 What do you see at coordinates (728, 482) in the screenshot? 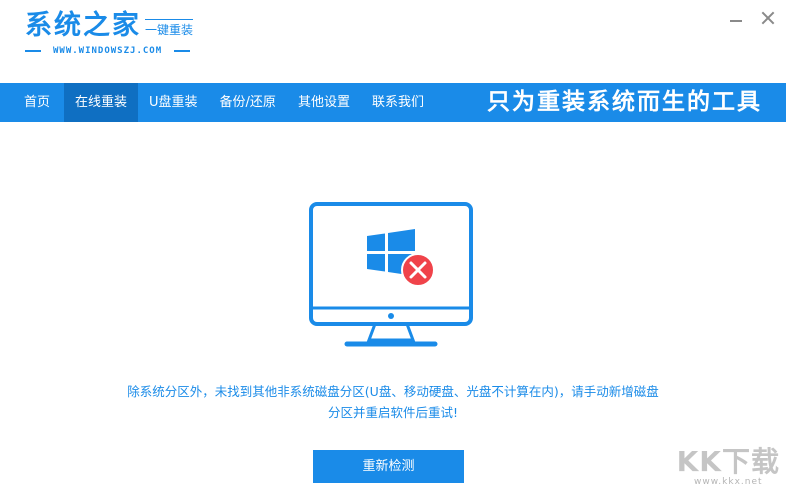
I see `watermark-url: www.kkx.net` at bounding box center [728, 482].